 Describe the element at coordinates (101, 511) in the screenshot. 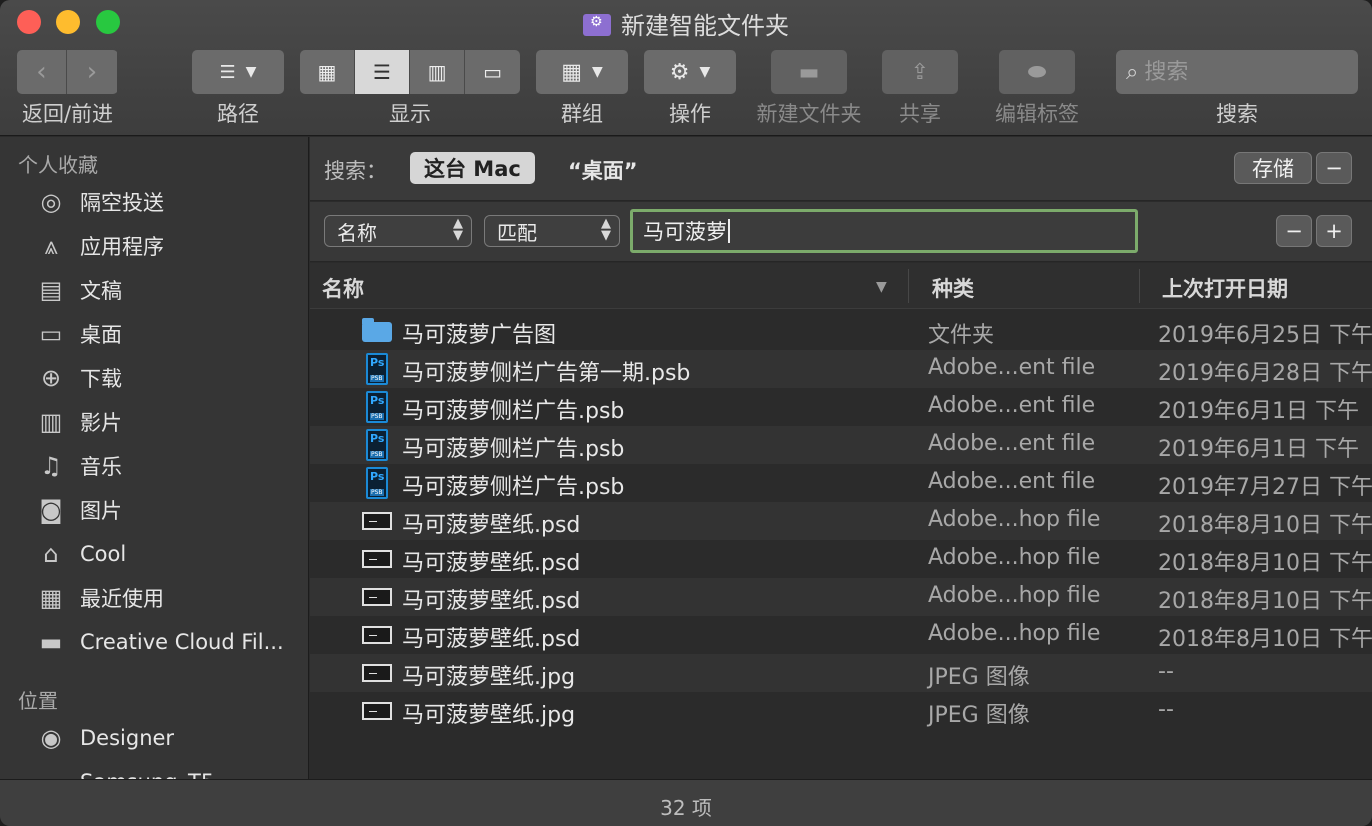

I see `sidebar-item-label: 图片` at that location.